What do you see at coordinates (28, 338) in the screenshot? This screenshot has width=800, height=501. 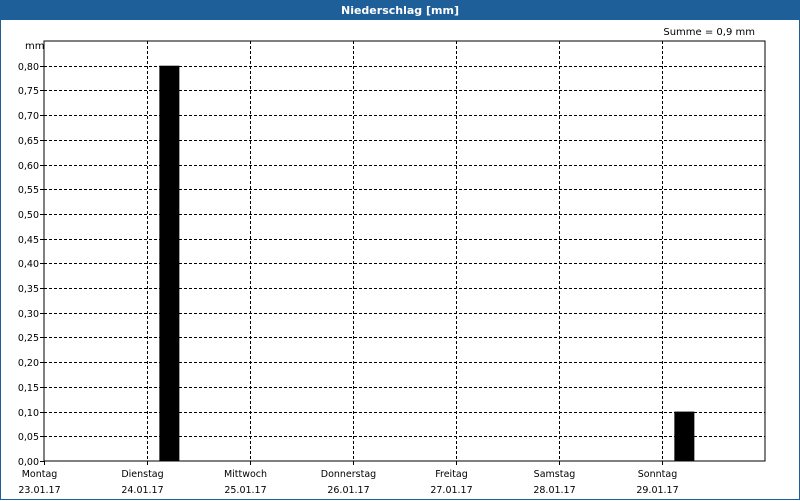 I see `y-tick-label: 0,25` at bounding box center [28, 338].